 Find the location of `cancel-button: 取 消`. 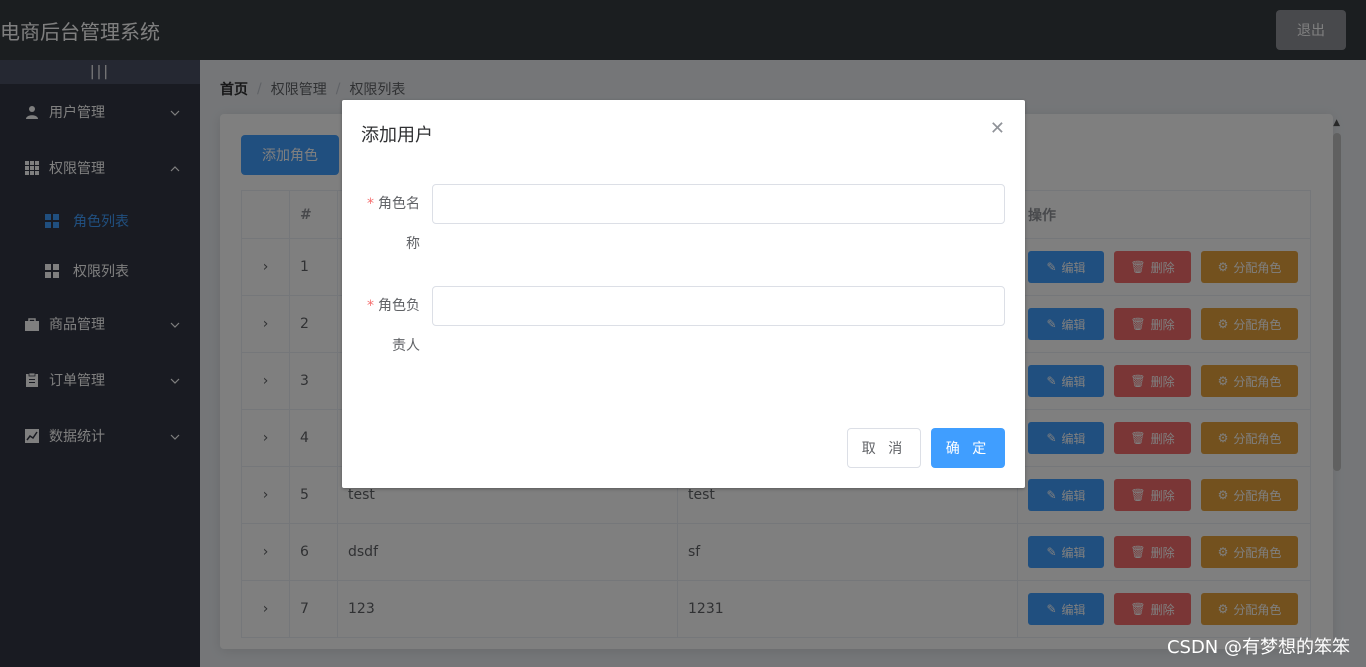

cancel-button: 取 消 is located at coordinates (884, 448).